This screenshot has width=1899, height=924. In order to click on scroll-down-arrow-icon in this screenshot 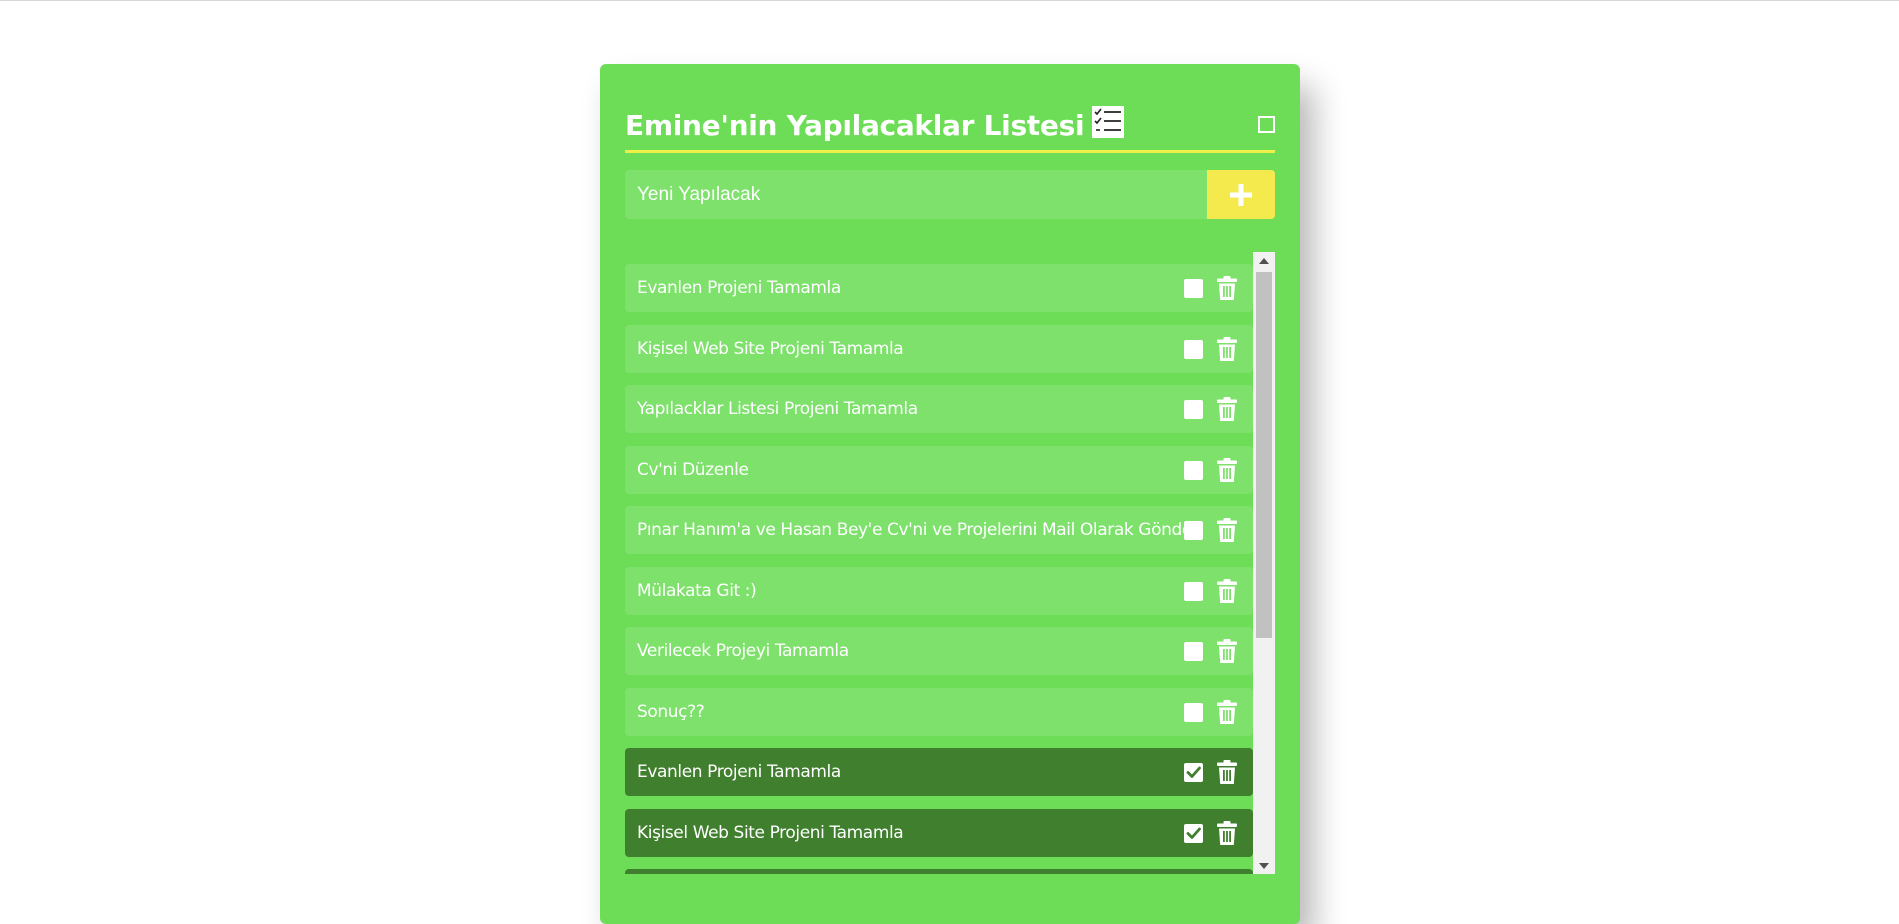, I will do `click(1264, 865)`.